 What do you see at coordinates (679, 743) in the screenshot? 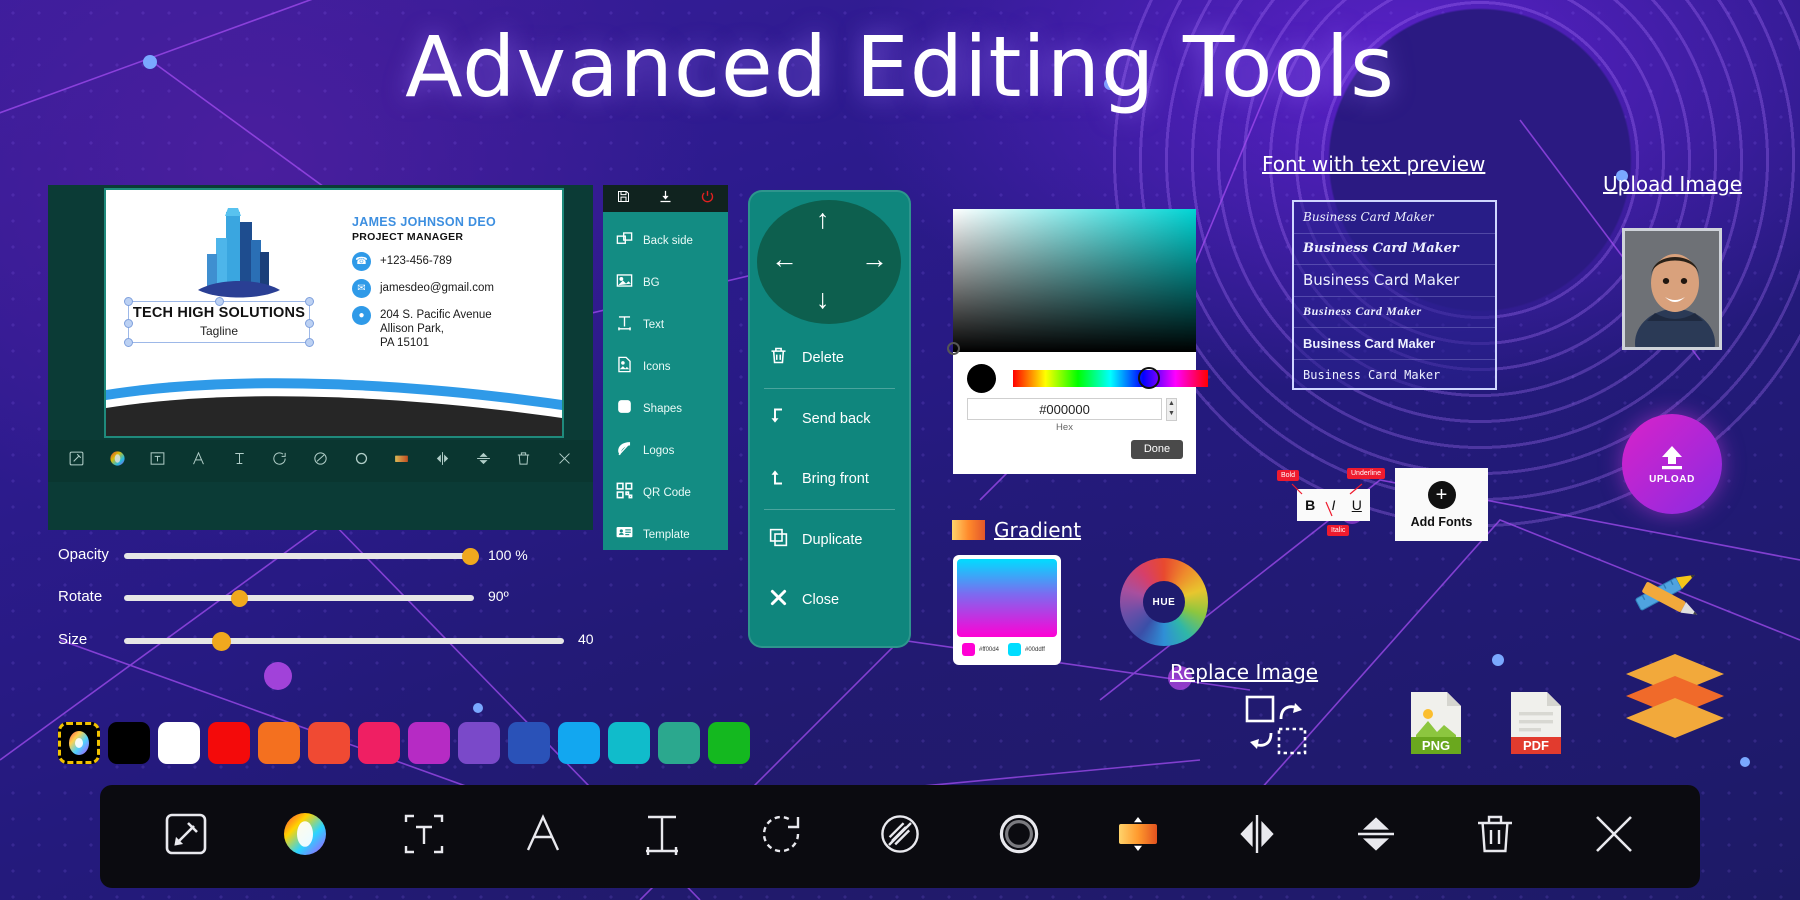
I see `swatch-teal` at bounding box center [679, 743].